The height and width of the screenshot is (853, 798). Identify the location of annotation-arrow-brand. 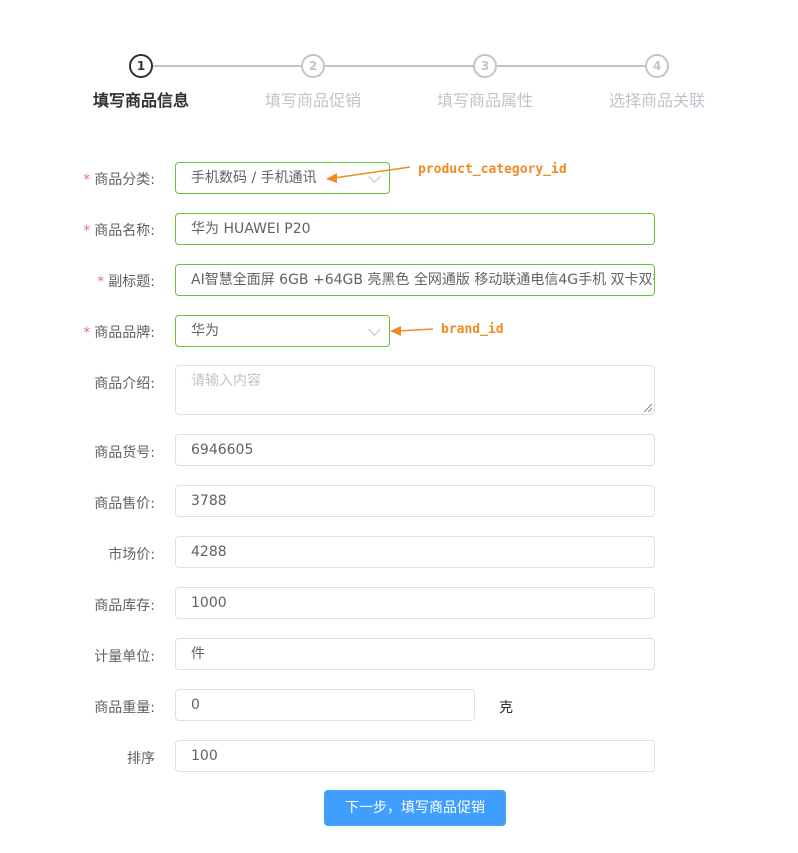
(415, 330).